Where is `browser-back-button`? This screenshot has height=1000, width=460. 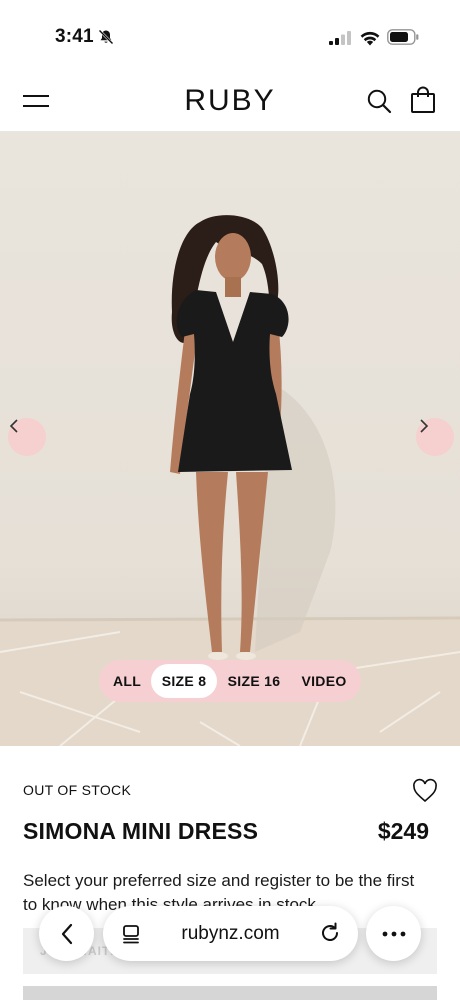
browser-back-button is located at coordinates (66, 933).